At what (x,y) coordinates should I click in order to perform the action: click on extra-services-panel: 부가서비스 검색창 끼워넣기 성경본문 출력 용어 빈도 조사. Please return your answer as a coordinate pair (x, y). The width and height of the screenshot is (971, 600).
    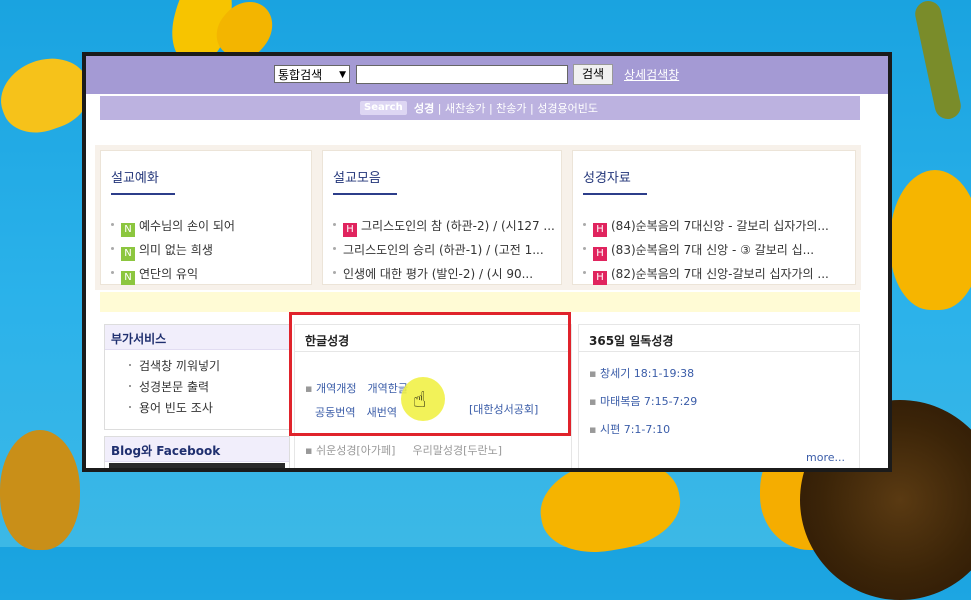
    Looking at the image, I should click on (197, 377).